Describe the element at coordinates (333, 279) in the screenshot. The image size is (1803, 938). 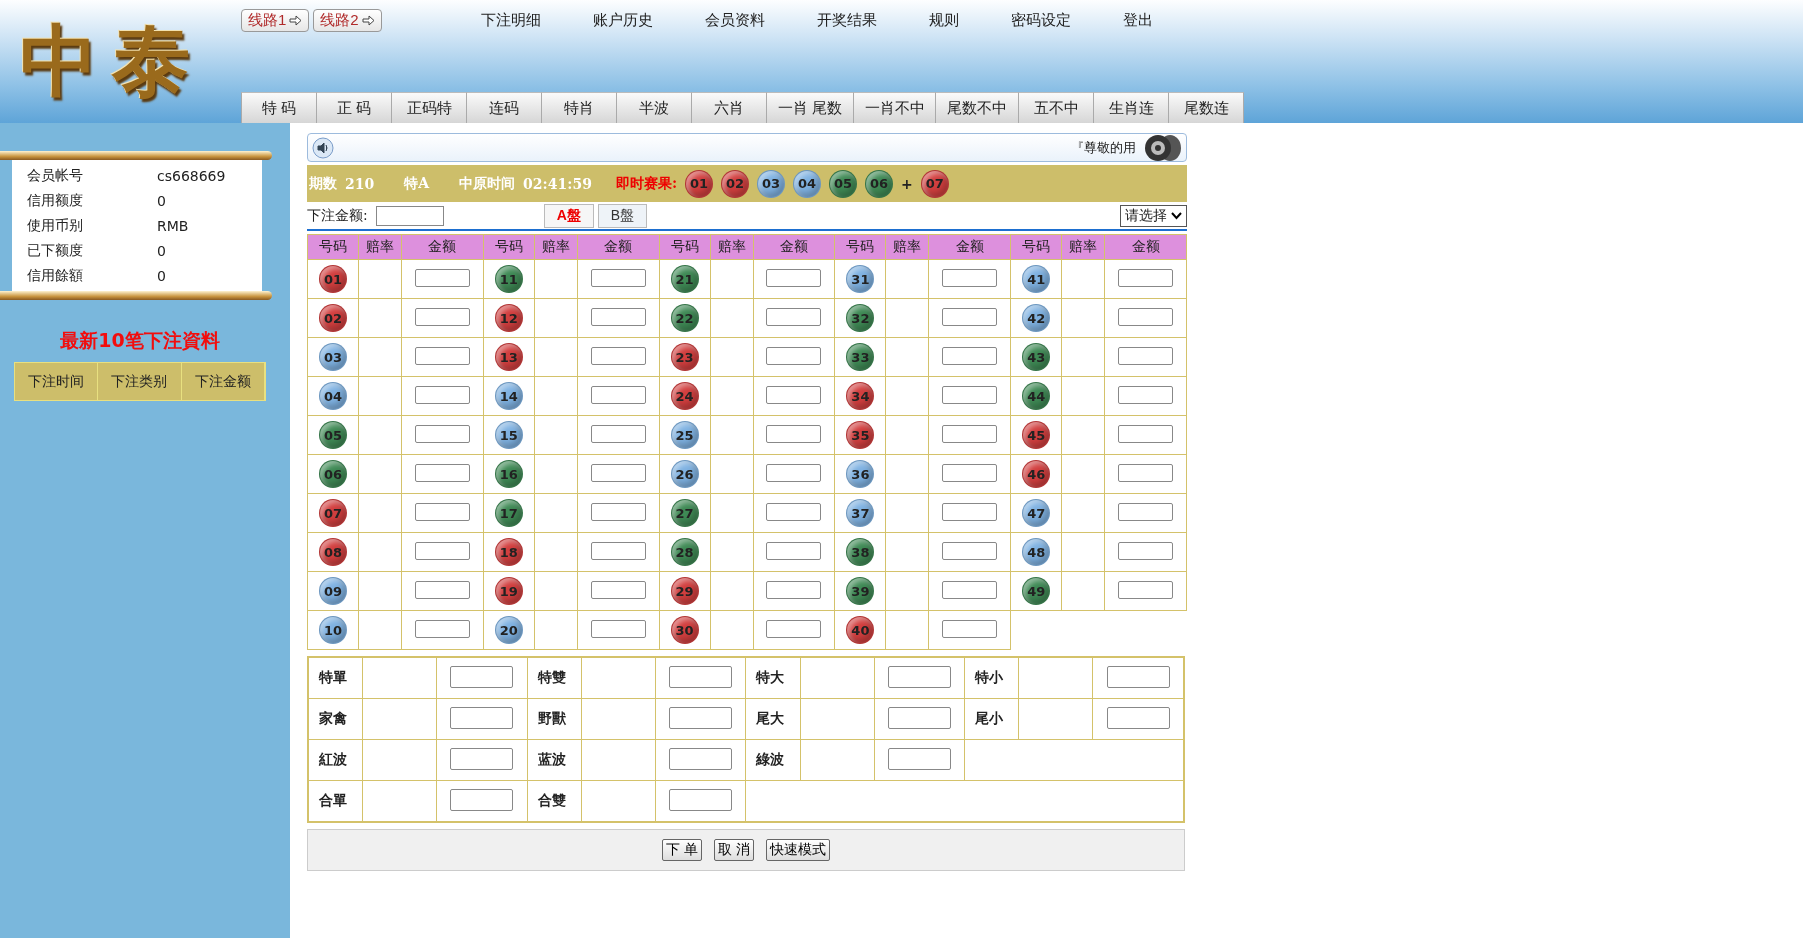
I see `number-ball: 01` at that location.